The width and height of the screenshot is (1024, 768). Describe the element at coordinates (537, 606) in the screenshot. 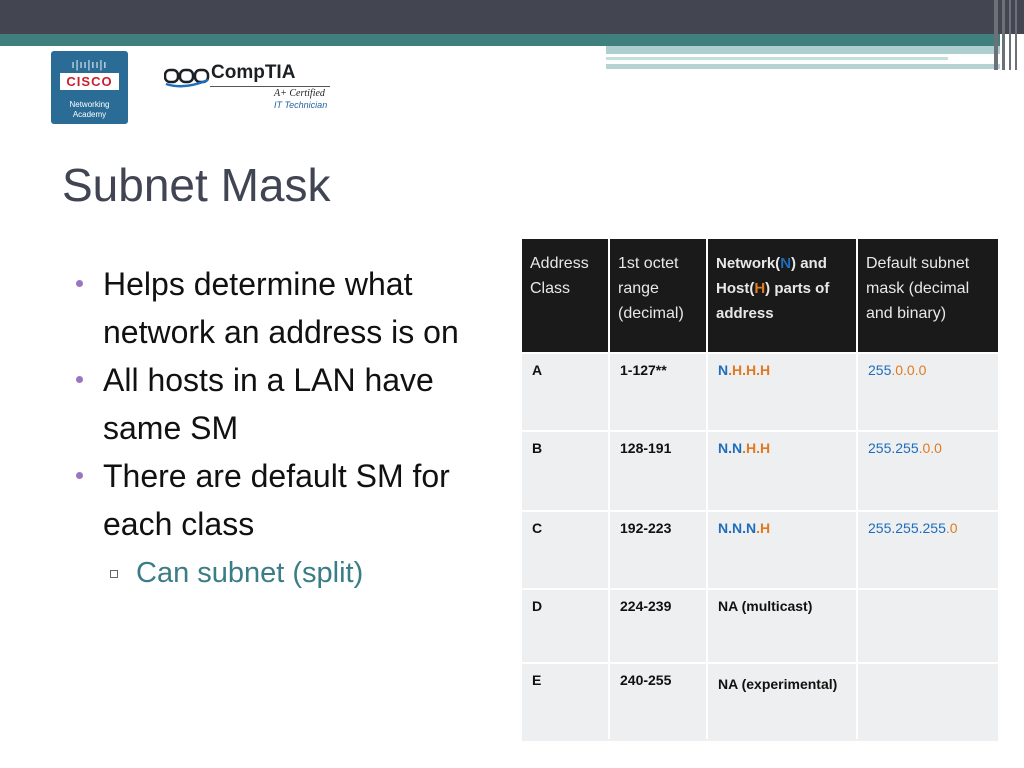

I see `cell-class: D` at that location.